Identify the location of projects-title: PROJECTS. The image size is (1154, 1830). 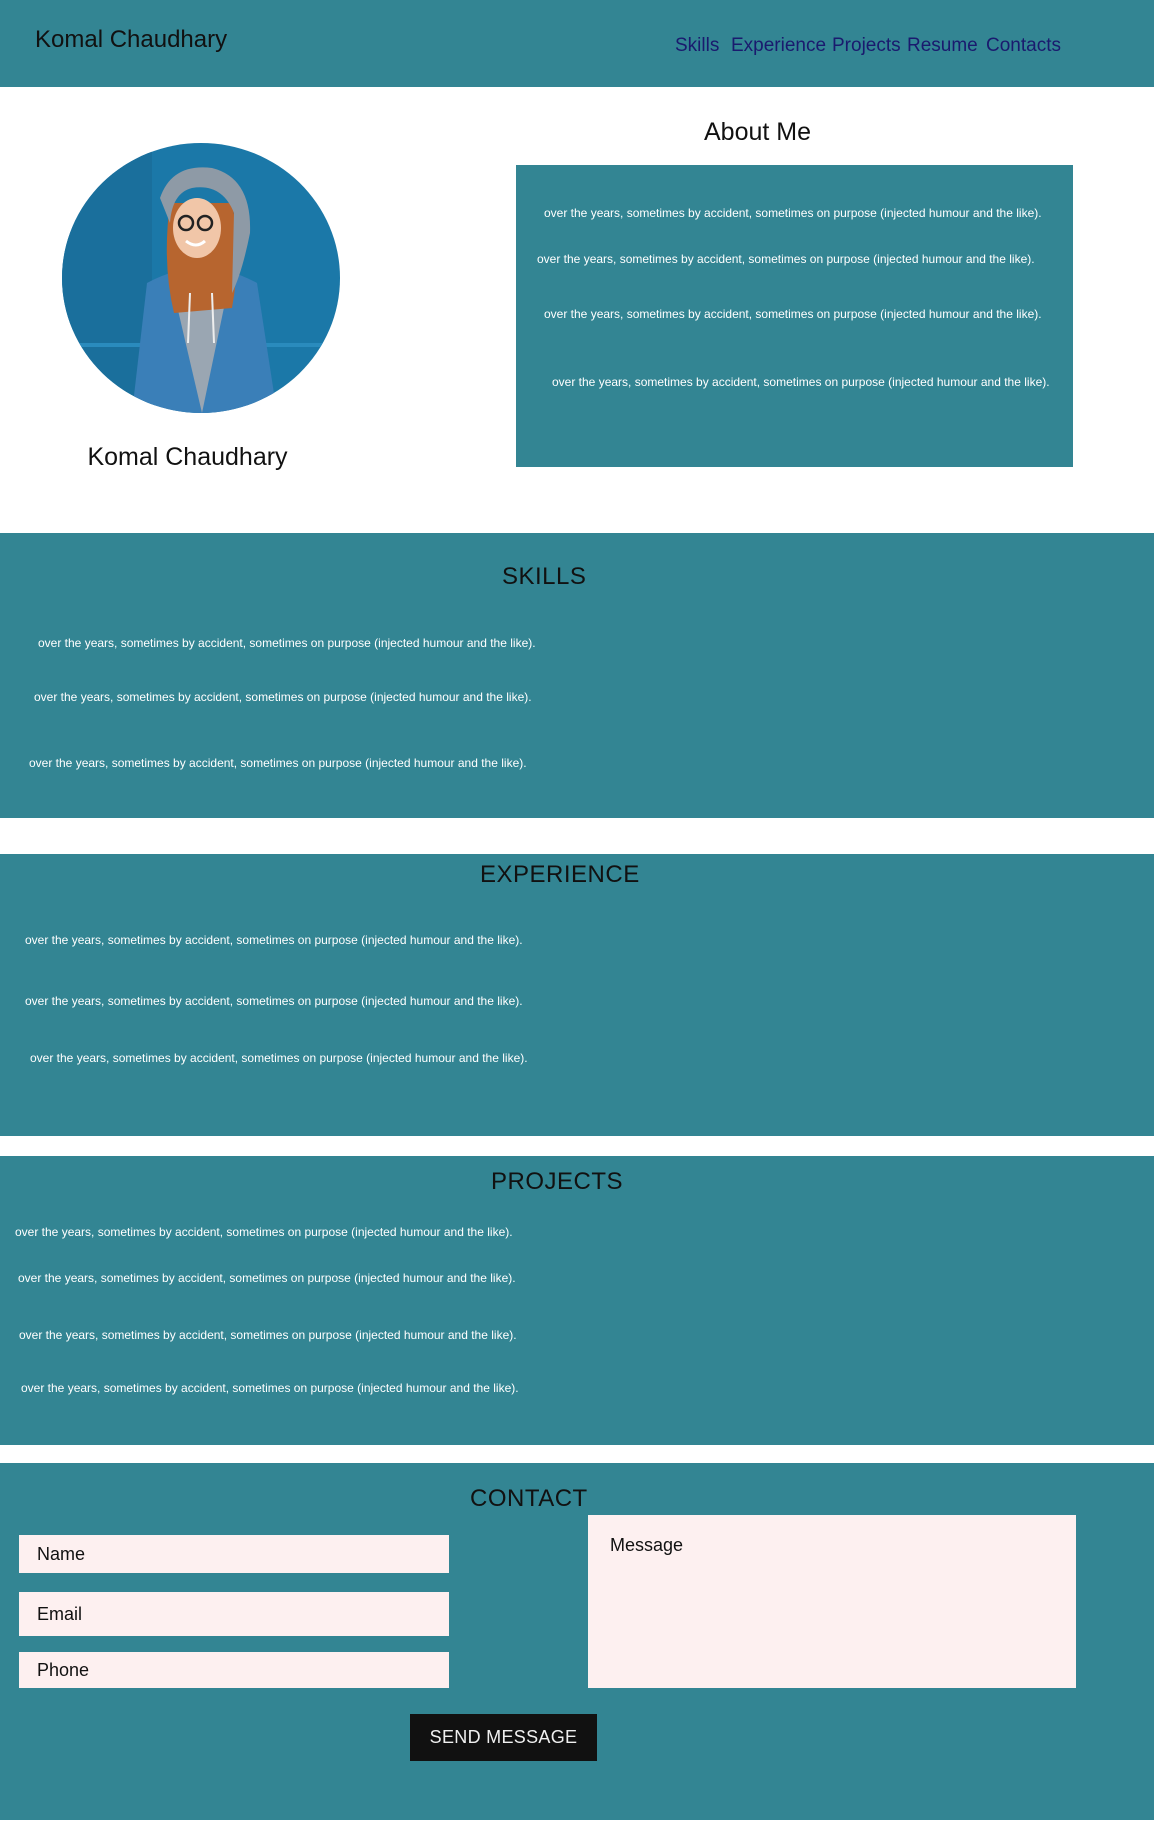
(557, 1181).